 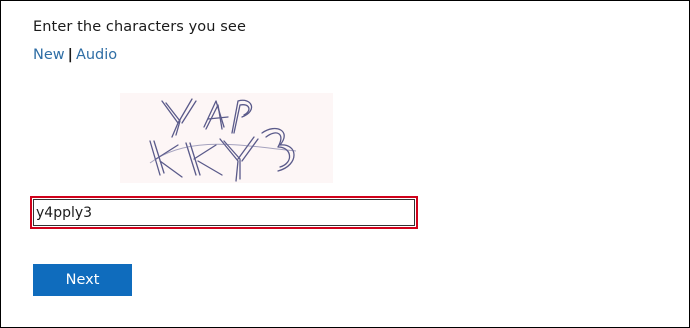 I want to click on captcha-image: Y4P KKY3, so click(x=226, y=138).